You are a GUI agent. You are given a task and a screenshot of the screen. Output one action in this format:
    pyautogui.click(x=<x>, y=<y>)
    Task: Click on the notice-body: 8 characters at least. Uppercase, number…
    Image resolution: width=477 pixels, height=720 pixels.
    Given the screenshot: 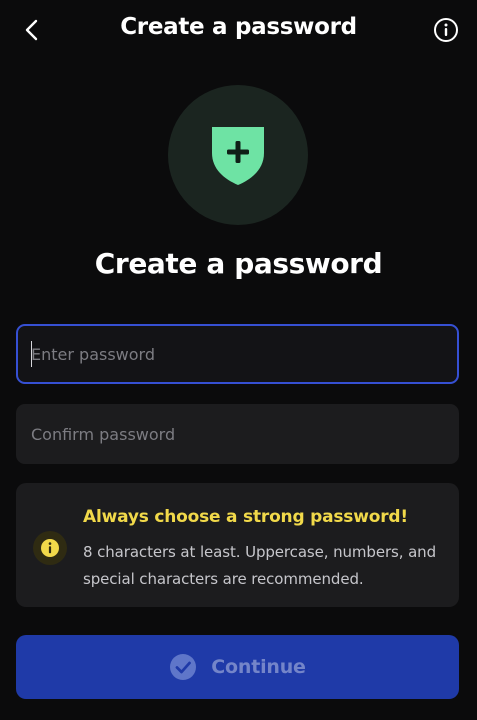 What is the action you would take?
    pyautogui.click(x=260, y=565)
    